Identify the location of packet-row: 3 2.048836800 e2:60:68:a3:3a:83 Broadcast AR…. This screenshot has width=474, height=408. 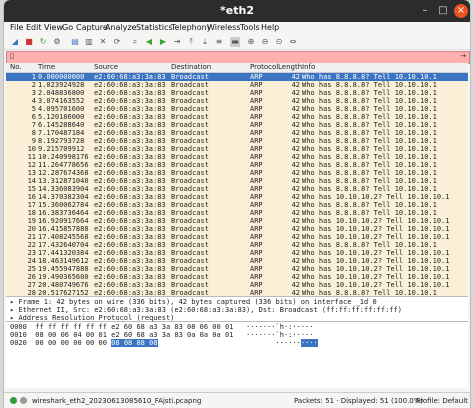
(237, 93).